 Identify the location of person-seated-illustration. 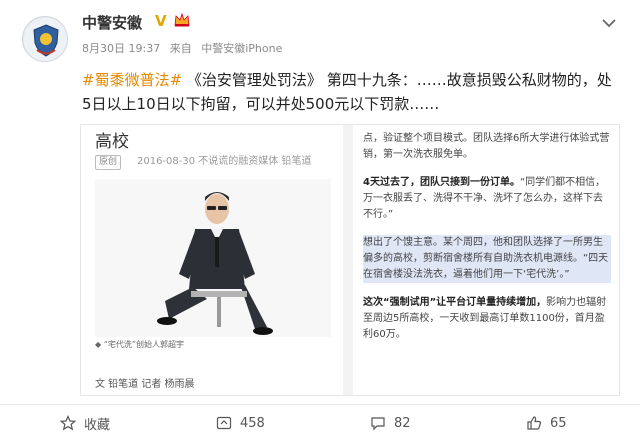
(213, 258).